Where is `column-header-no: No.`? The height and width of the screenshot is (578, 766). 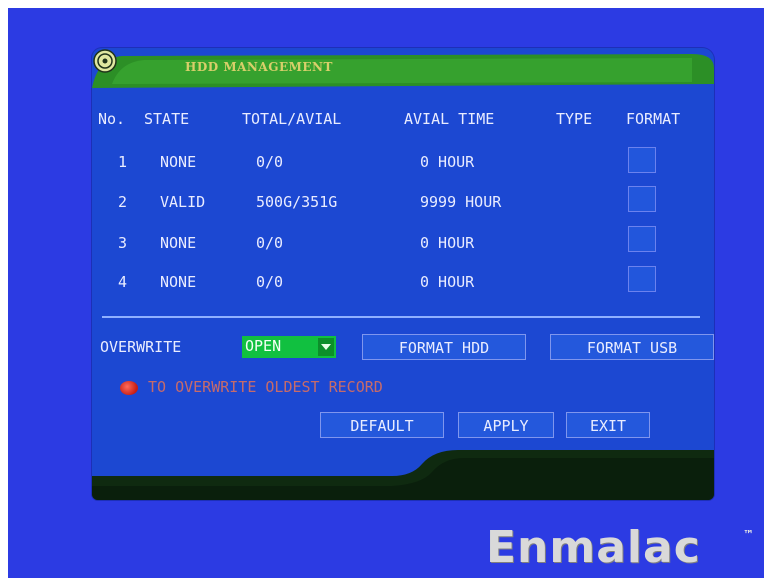
column-header-no: No. is located at coordinates (112, 119).